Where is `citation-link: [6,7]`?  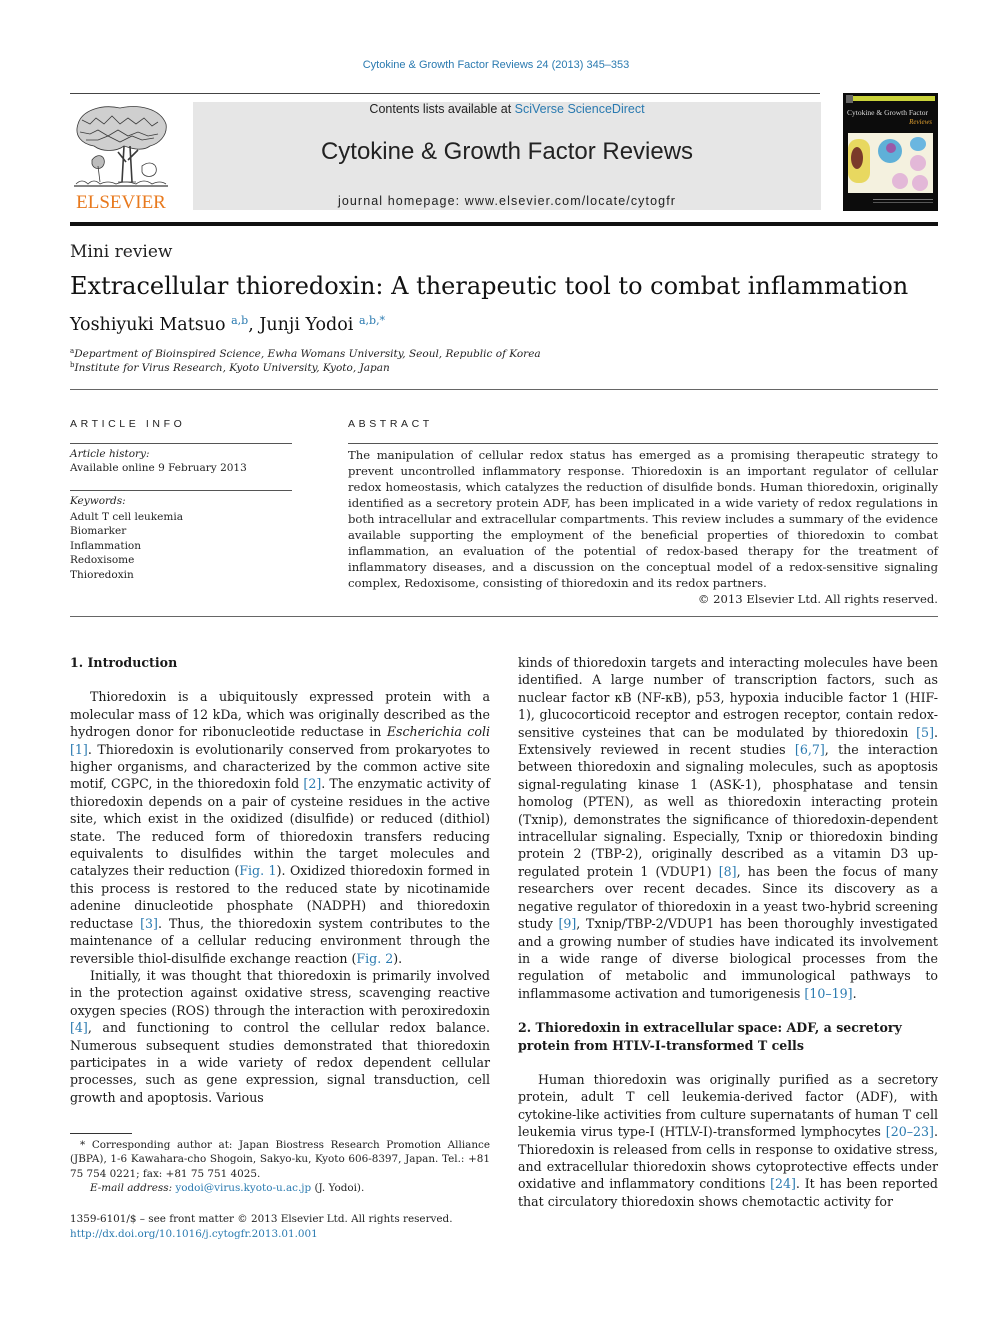 citation-link: [6,7] is located at coordinates (810, 749).